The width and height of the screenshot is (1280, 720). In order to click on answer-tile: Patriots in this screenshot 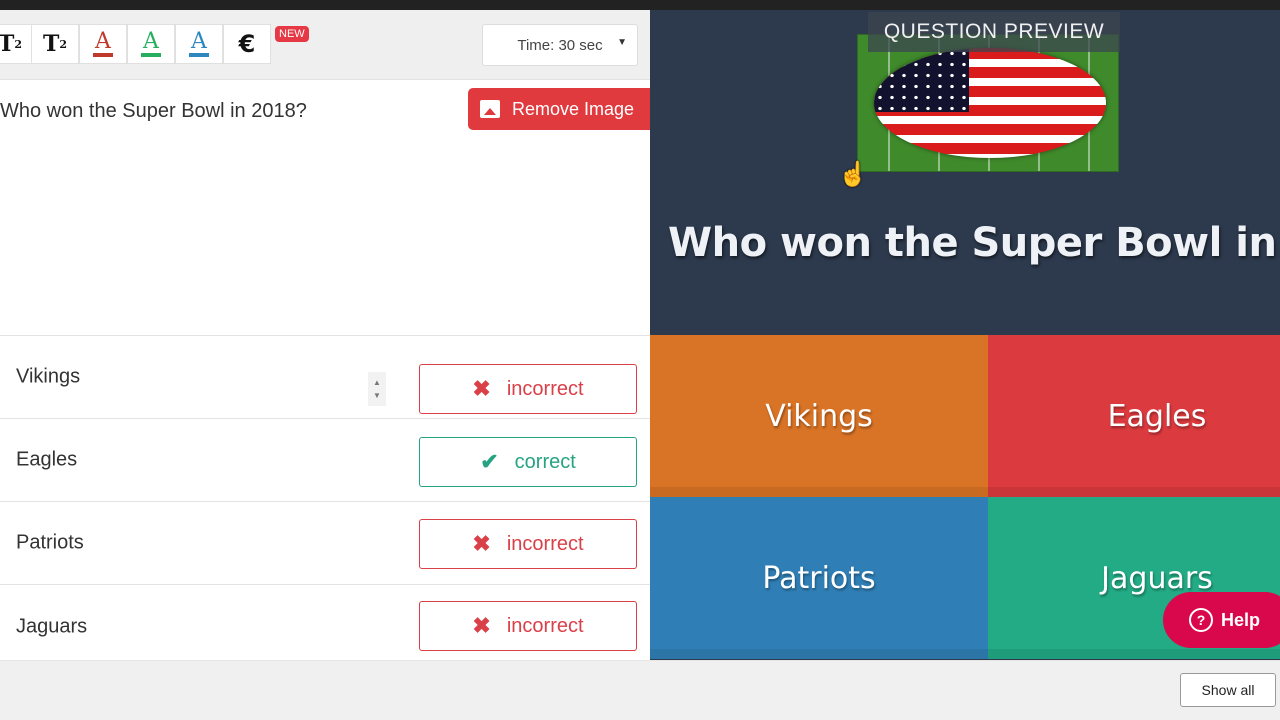, I will do `click(819, 578)`.